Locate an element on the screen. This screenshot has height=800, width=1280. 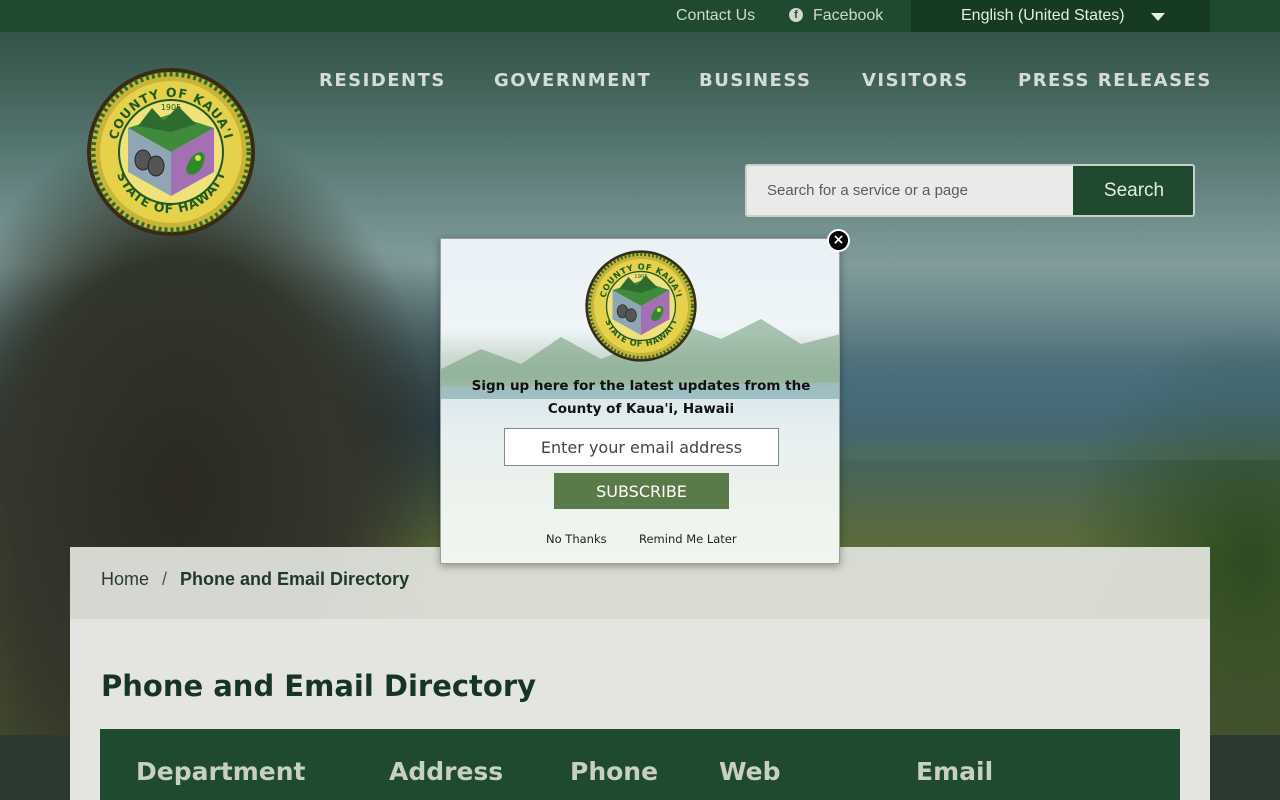
close-icon: × is located at coordinates (838, 240).